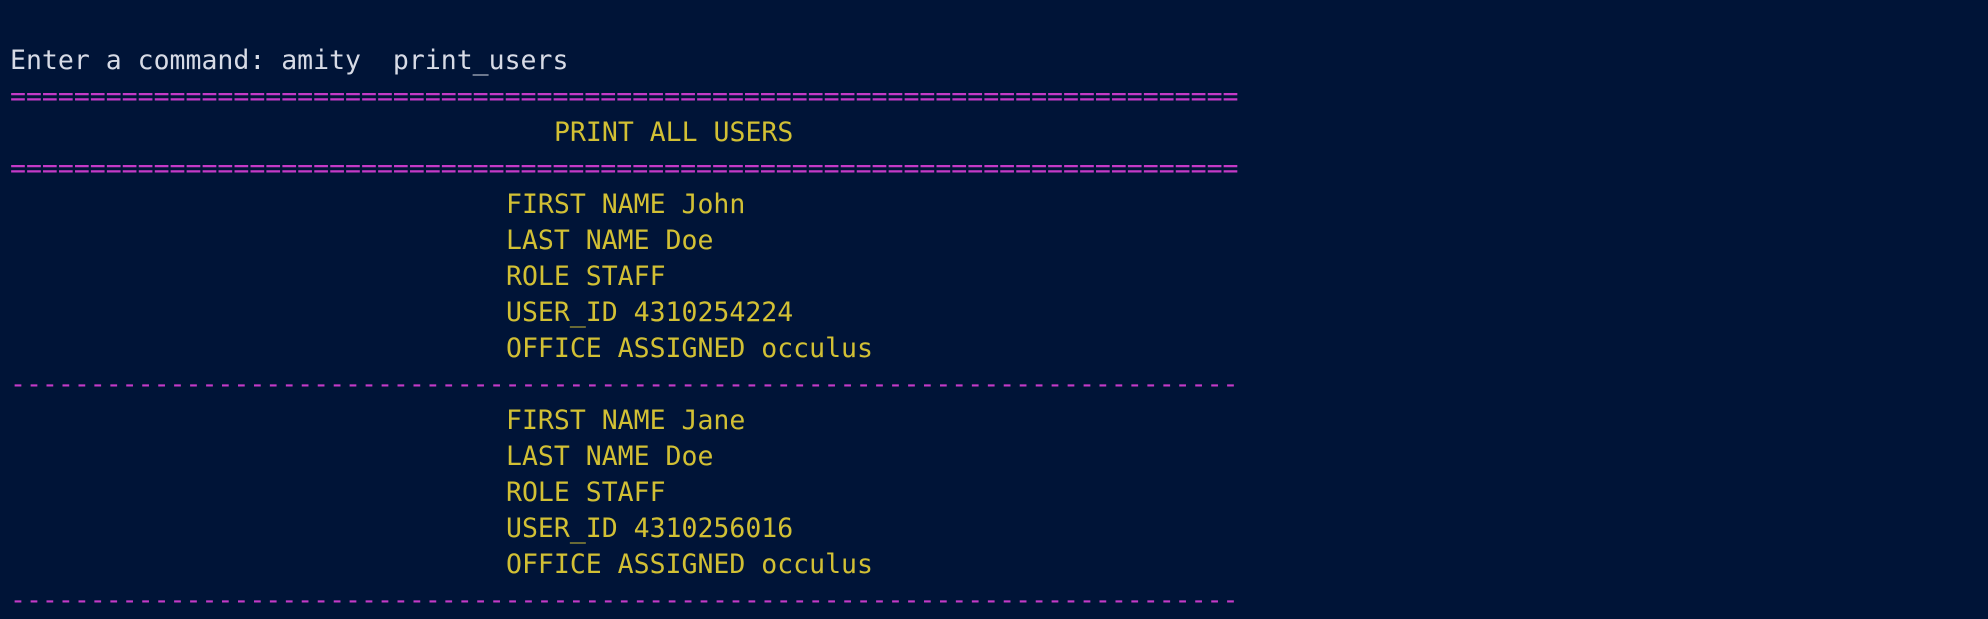 Image resolution: width=1988 pixels, height=619 pixels. What do you see at coordinates (650, 312) in the screenshot?
I see `user-id: USER_ID 4310254224` at bounding box center [650, 312].